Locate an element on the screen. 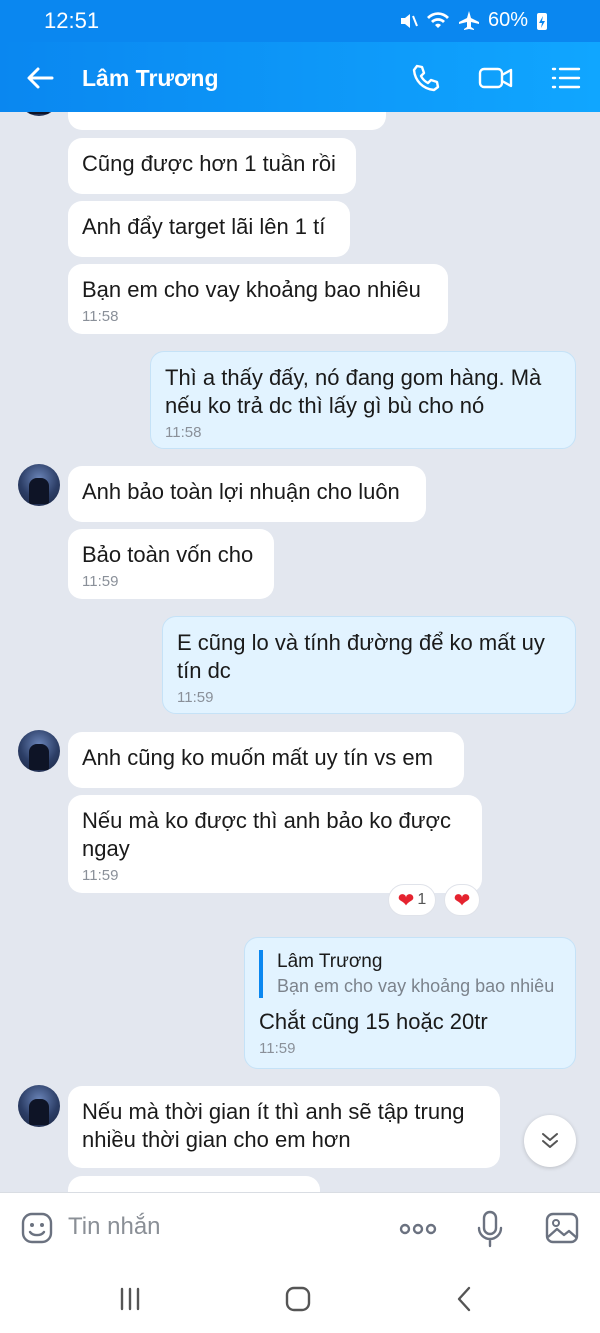  message-text: Anh cũng ko muốn mất uy tín vs em is located at coordinates (257, 757).